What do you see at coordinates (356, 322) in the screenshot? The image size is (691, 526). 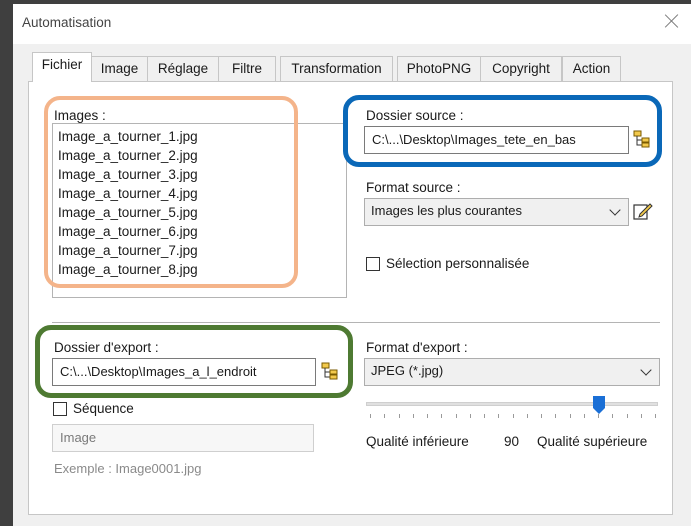 I see `separator` at bounding box center [356, 322].